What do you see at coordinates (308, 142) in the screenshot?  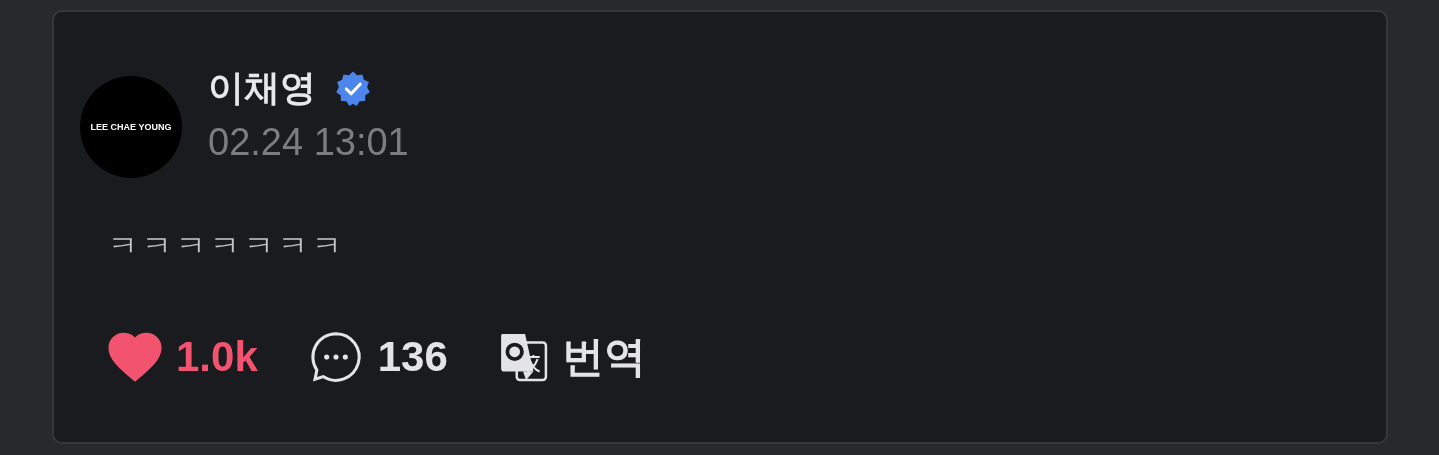 I see `post-time: 02.24 13:01` at bounding box center [308, 142].